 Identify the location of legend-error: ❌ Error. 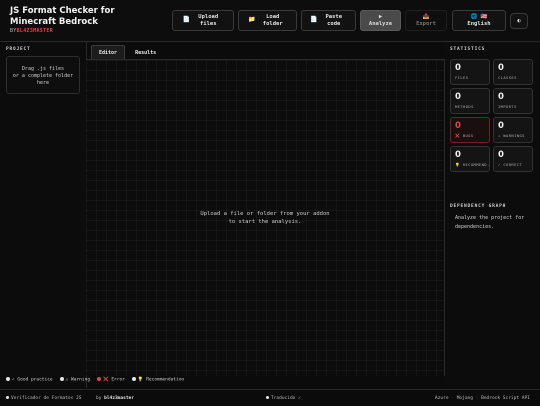
(111, 380).